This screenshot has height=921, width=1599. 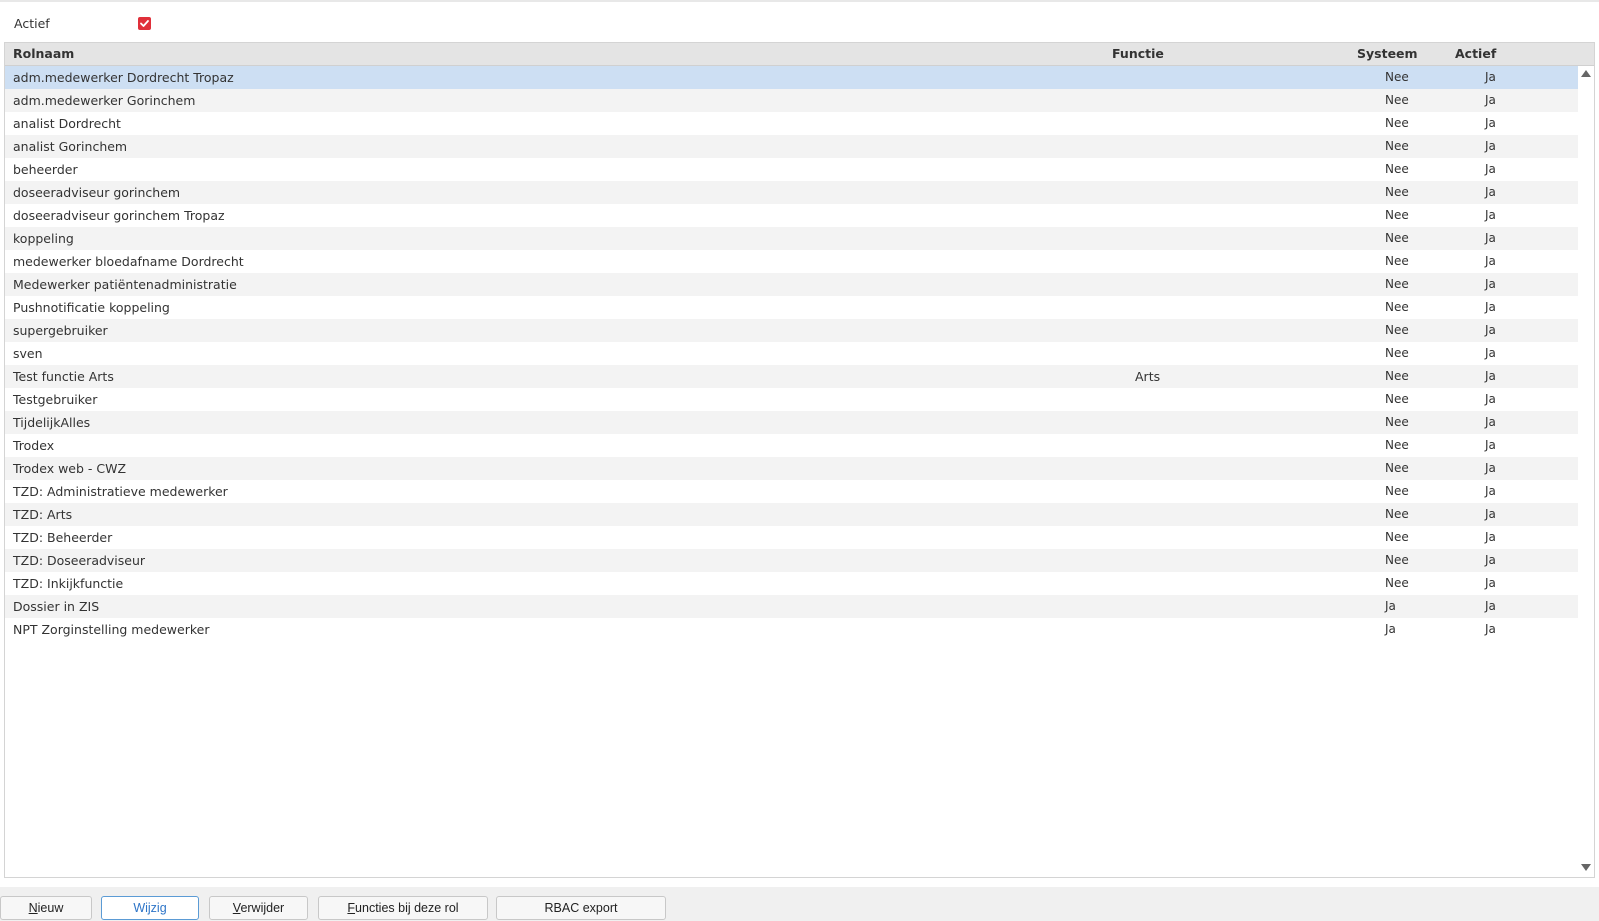 I want to click on table-row: TijdelijkAlles Nee Ja, so click(x=791, y=422).